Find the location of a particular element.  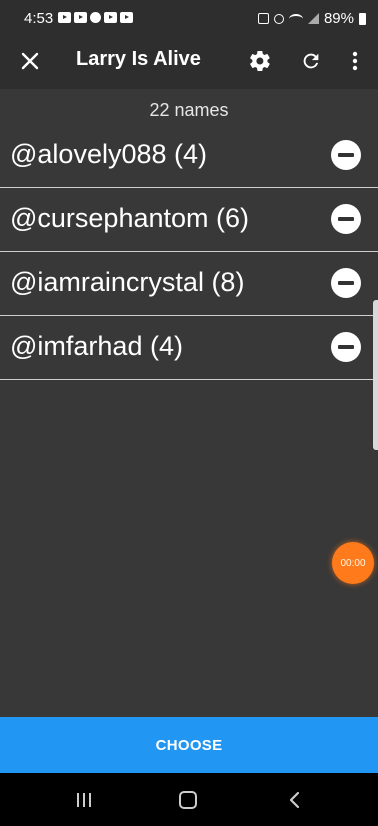

refresh-icon is located at coordinates (311, 61).